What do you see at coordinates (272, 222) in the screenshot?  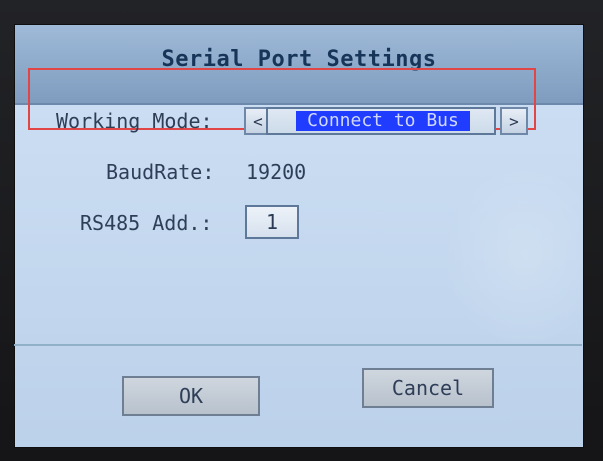 I see `rs485-address-input: 1` at bounding box center [272, 222].